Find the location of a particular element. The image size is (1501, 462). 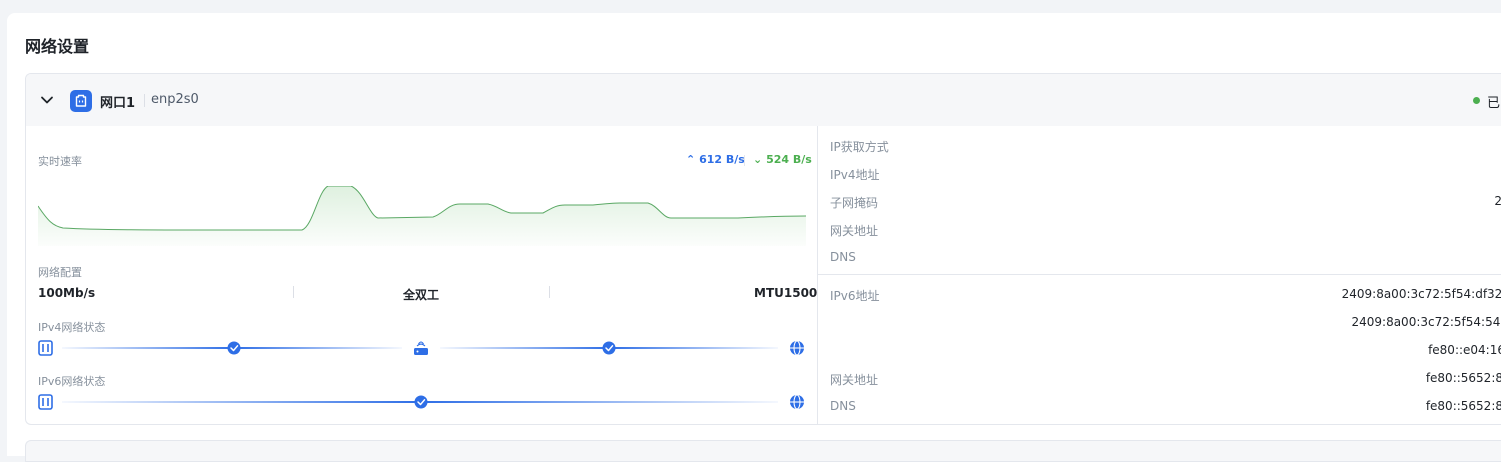

link-speed: 100Mb/s is located at coordinates (67, 293).